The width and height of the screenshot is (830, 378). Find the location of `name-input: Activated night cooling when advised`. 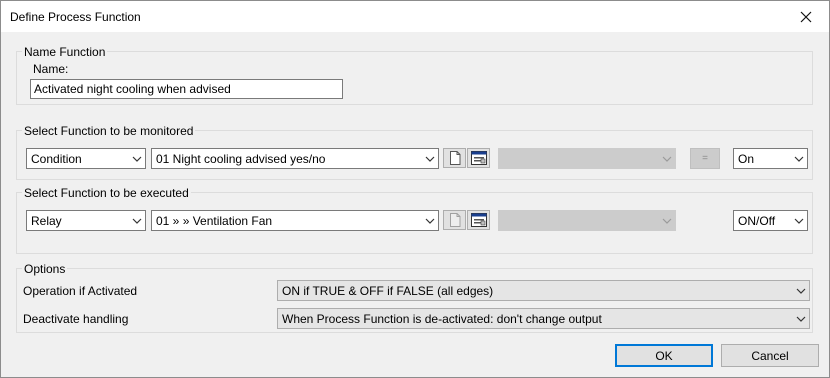

name-input: Activated night cooling when advised is located at coordinates (186, 89).